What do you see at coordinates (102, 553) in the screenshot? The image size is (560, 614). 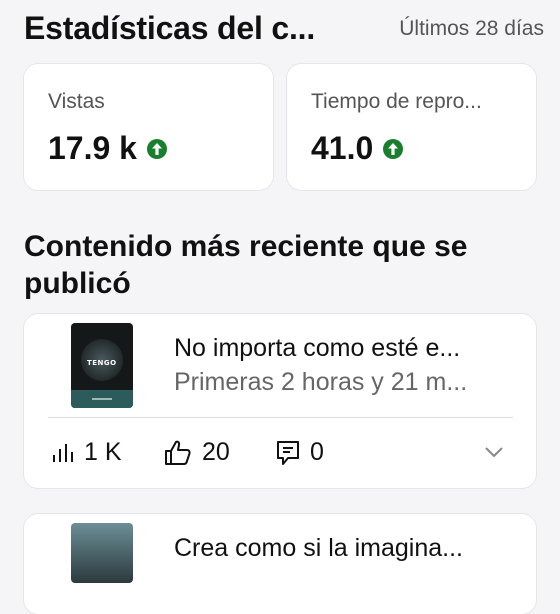 I see `video-thumbnail` at bounding box center [102, 553].